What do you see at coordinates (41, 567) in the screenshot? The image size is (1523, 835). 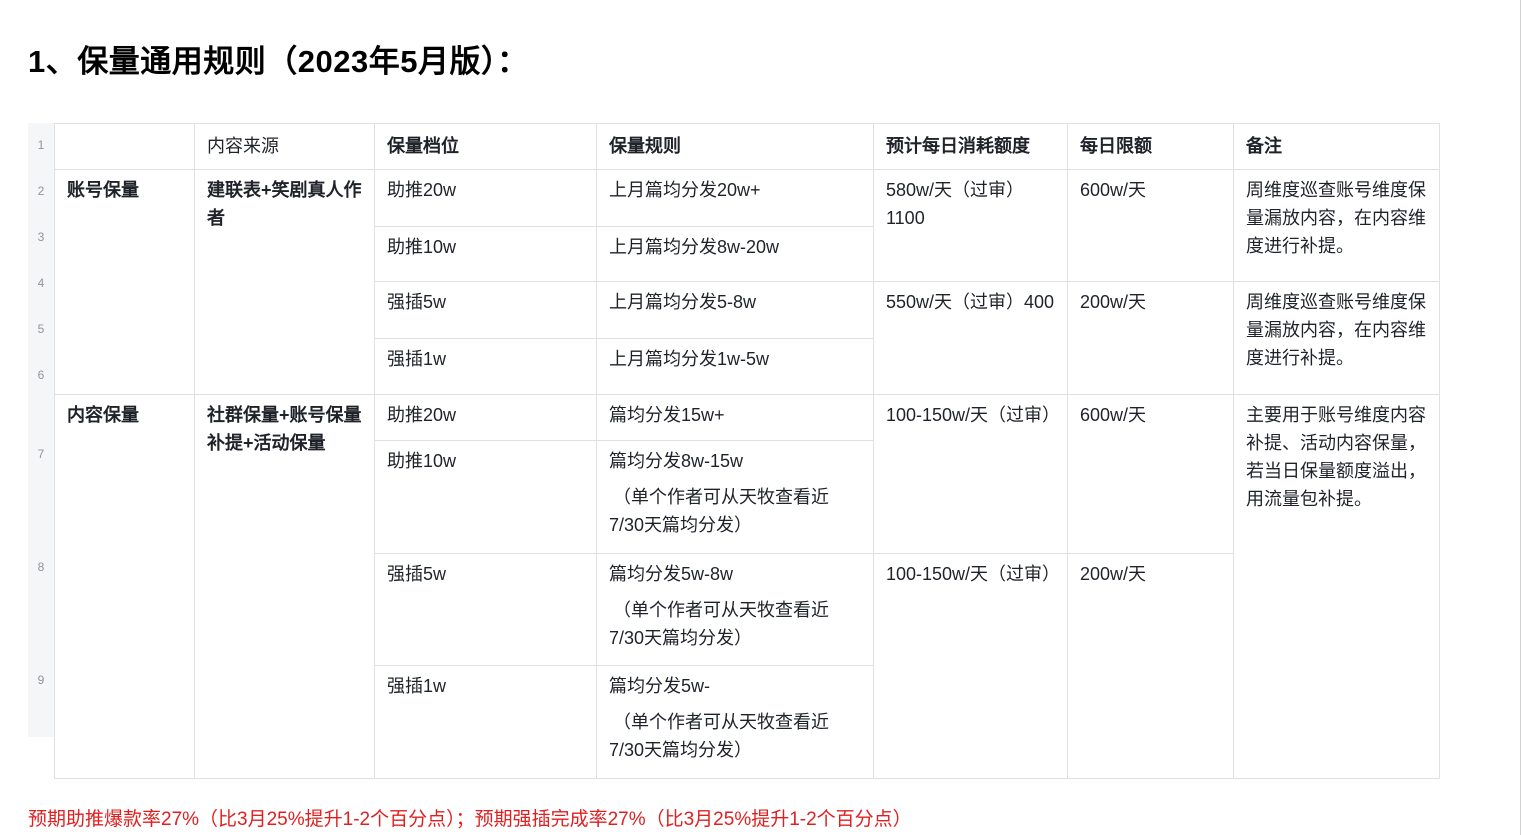 I see `row-number: 8` at bounding box center [41, 567].